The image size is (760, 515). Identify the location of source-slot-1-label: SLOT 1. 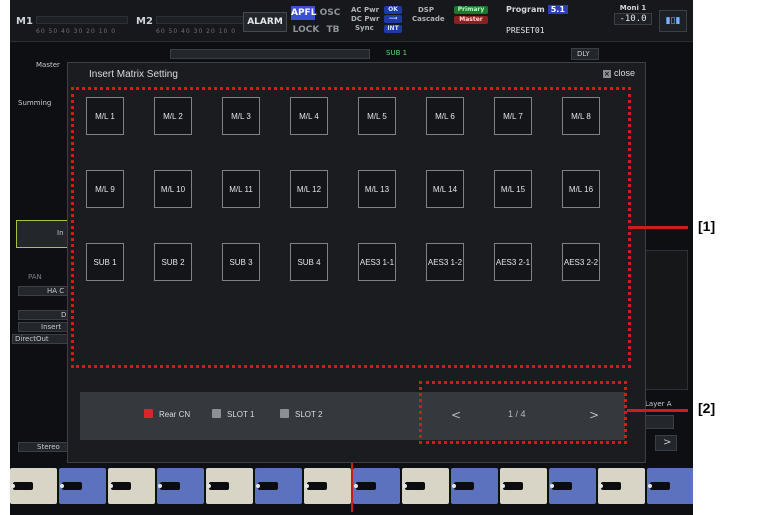
(241, 414).